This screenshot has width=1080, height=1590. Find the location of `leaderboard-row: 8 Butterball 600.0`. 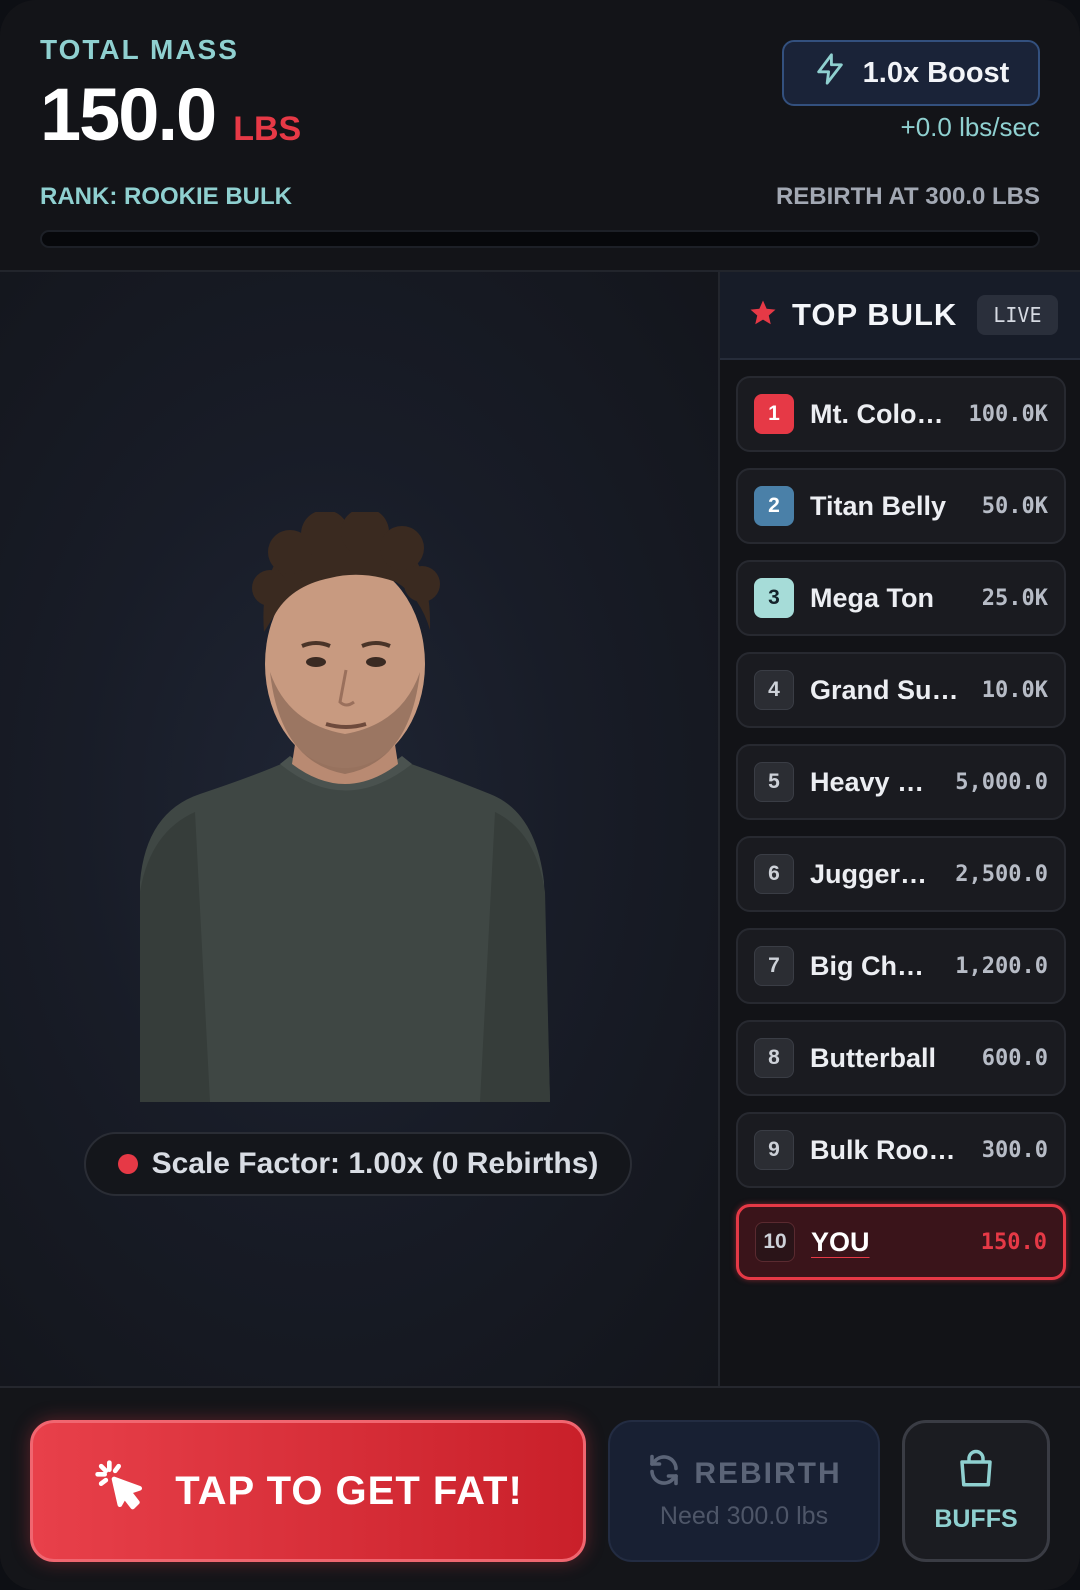

leaderboard-row: 8 Butterball 600.0 is located at coordinates (901, 1058).